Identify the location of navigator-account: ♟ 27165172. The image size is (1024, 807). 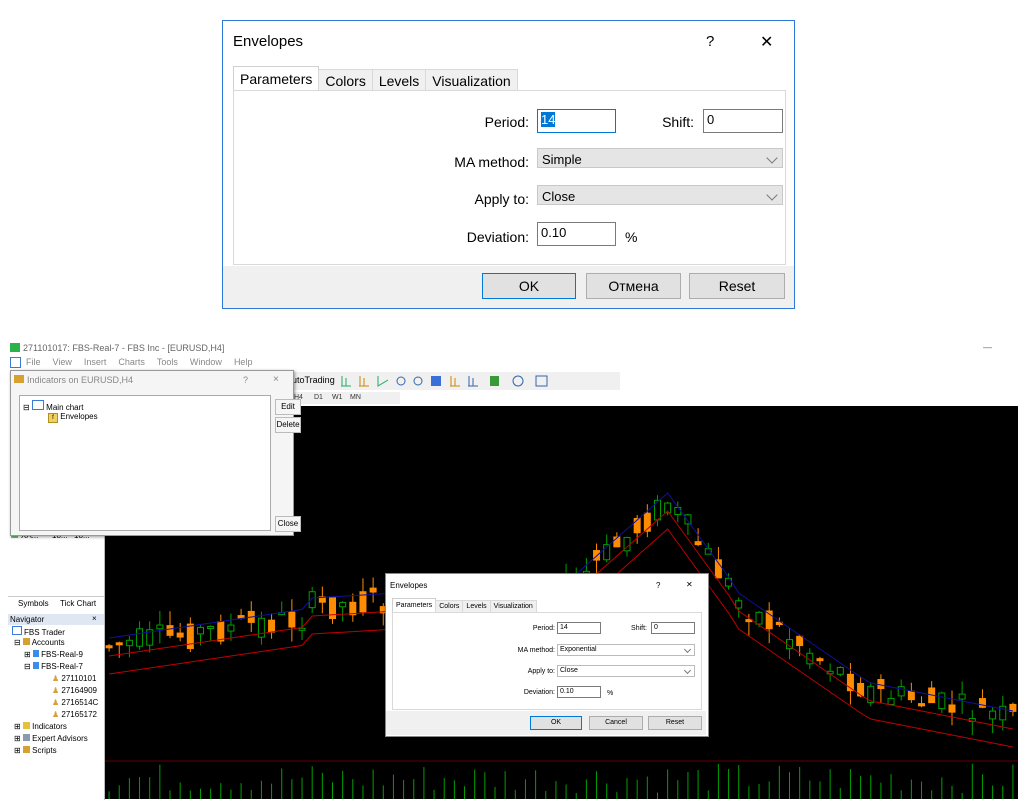
(74, 714).